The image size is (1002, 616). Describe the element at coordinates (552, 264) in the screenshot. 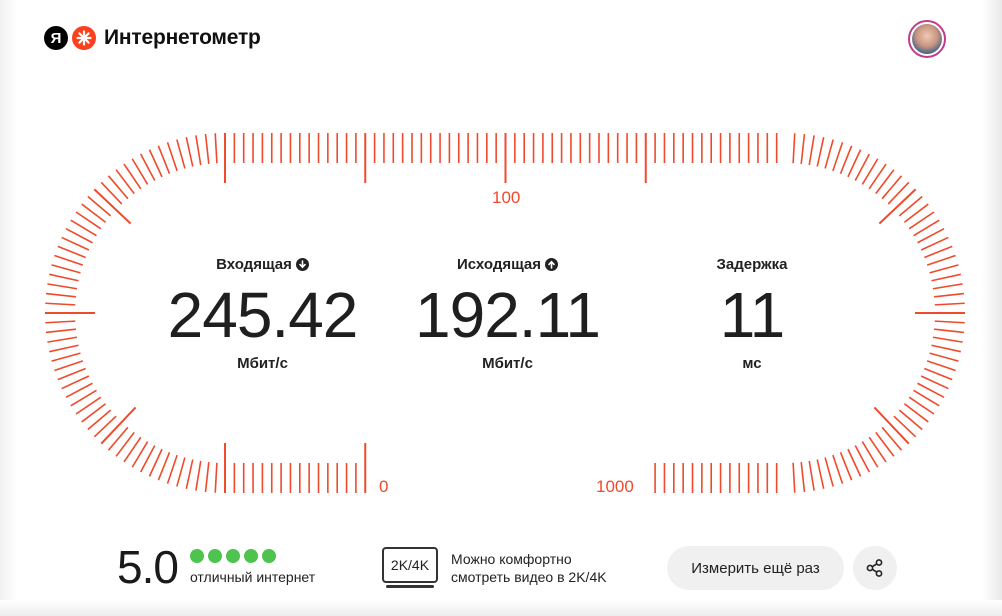

I see `arrow-up-icon` at that location.